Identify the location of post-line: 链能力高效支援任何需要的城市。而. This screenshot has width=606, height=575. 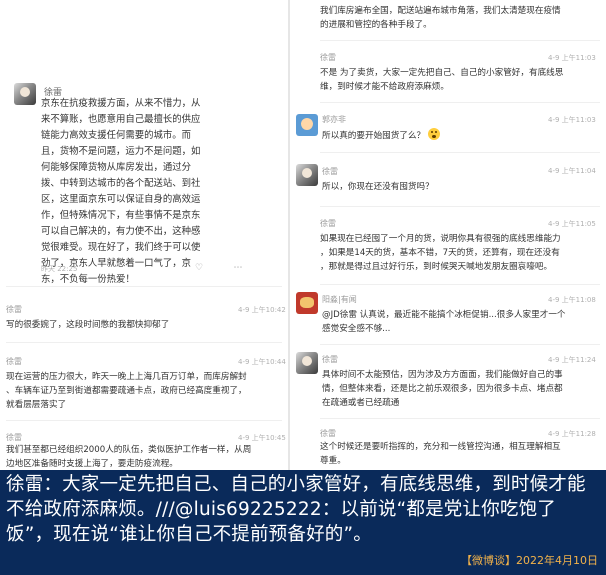
(116, 135).